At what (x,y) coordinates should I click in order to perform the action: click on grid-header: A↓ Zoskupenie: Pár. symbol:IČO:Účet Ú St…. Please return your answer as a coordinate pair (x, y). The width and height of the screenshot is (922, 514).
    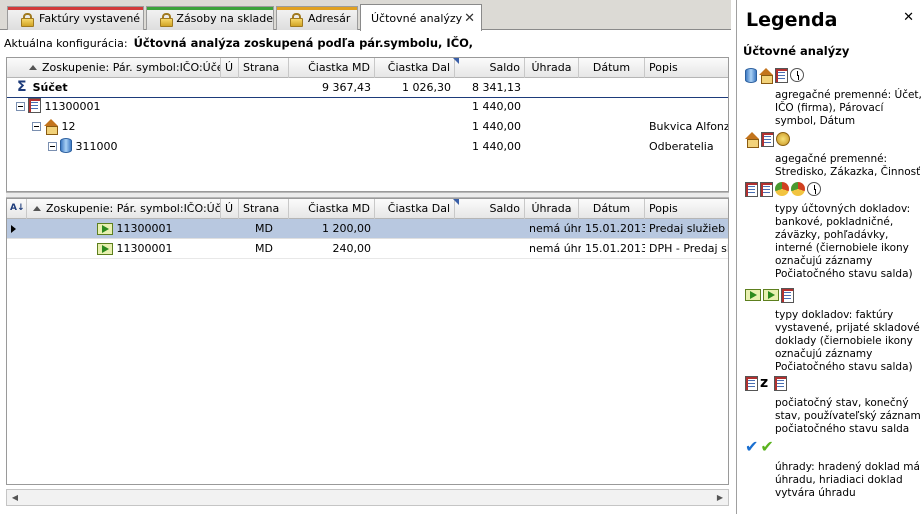
    Looking at the image, I should click on (367, 209).